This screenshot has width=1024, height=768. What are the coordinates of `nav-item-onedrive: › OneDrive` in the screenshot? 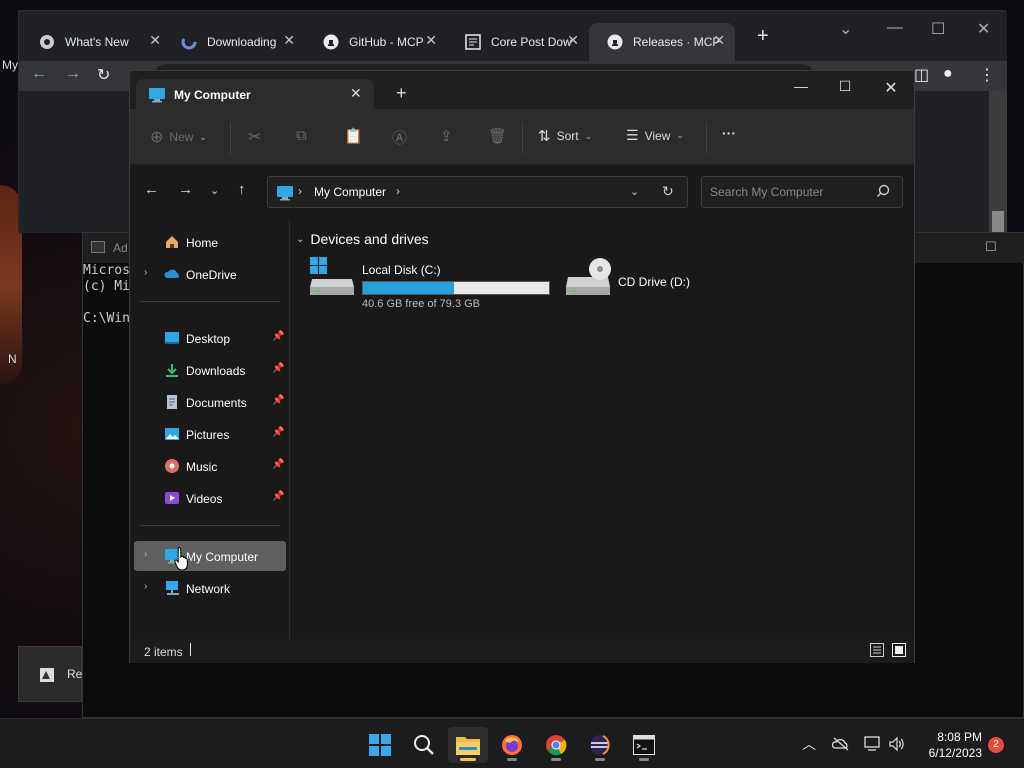 It's located at (210, 274).